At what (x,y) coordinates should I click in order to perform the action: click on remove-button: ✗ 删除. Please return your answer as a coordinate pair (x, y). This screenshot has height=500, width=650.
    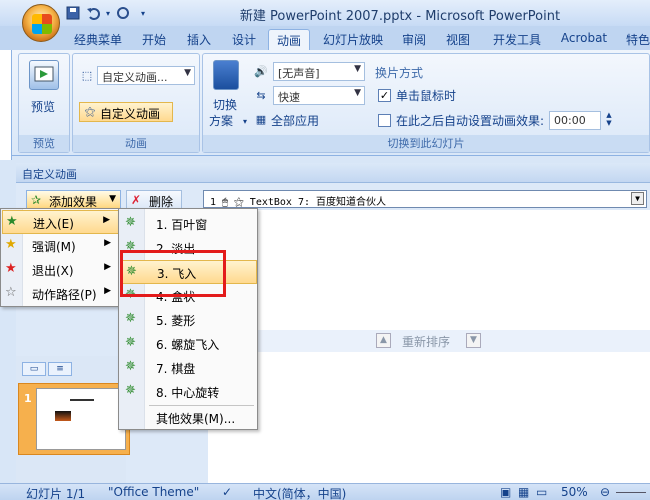
    Looking at the image, I should click on (154, 200).